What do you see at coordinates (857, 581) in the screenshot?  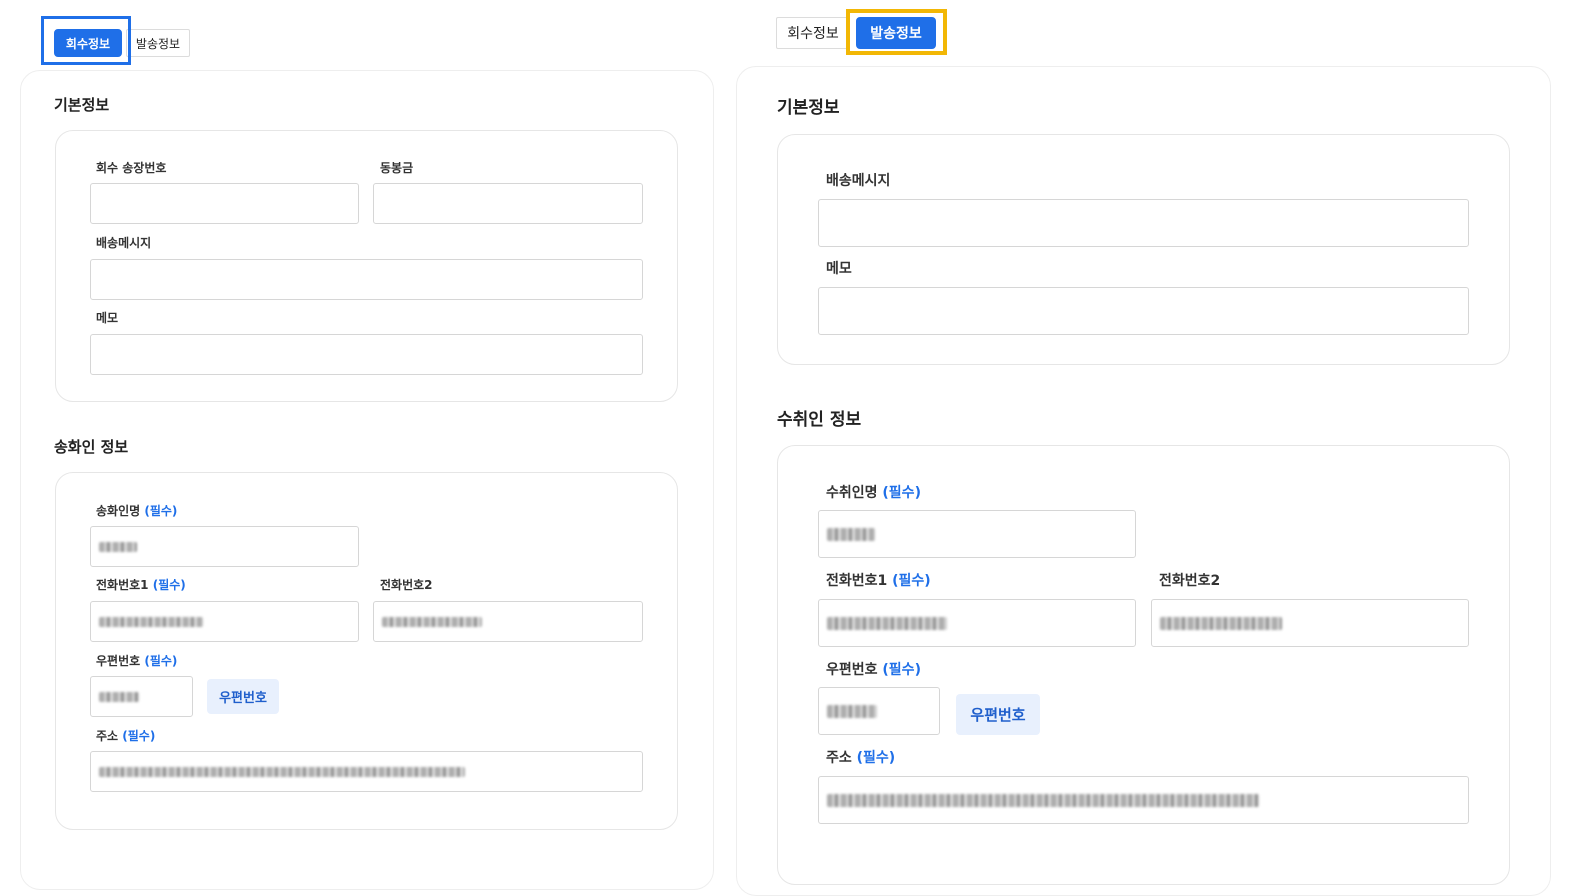 I see `recipient-phone1-text: 전화번호1` at bounding box center [857, 581].